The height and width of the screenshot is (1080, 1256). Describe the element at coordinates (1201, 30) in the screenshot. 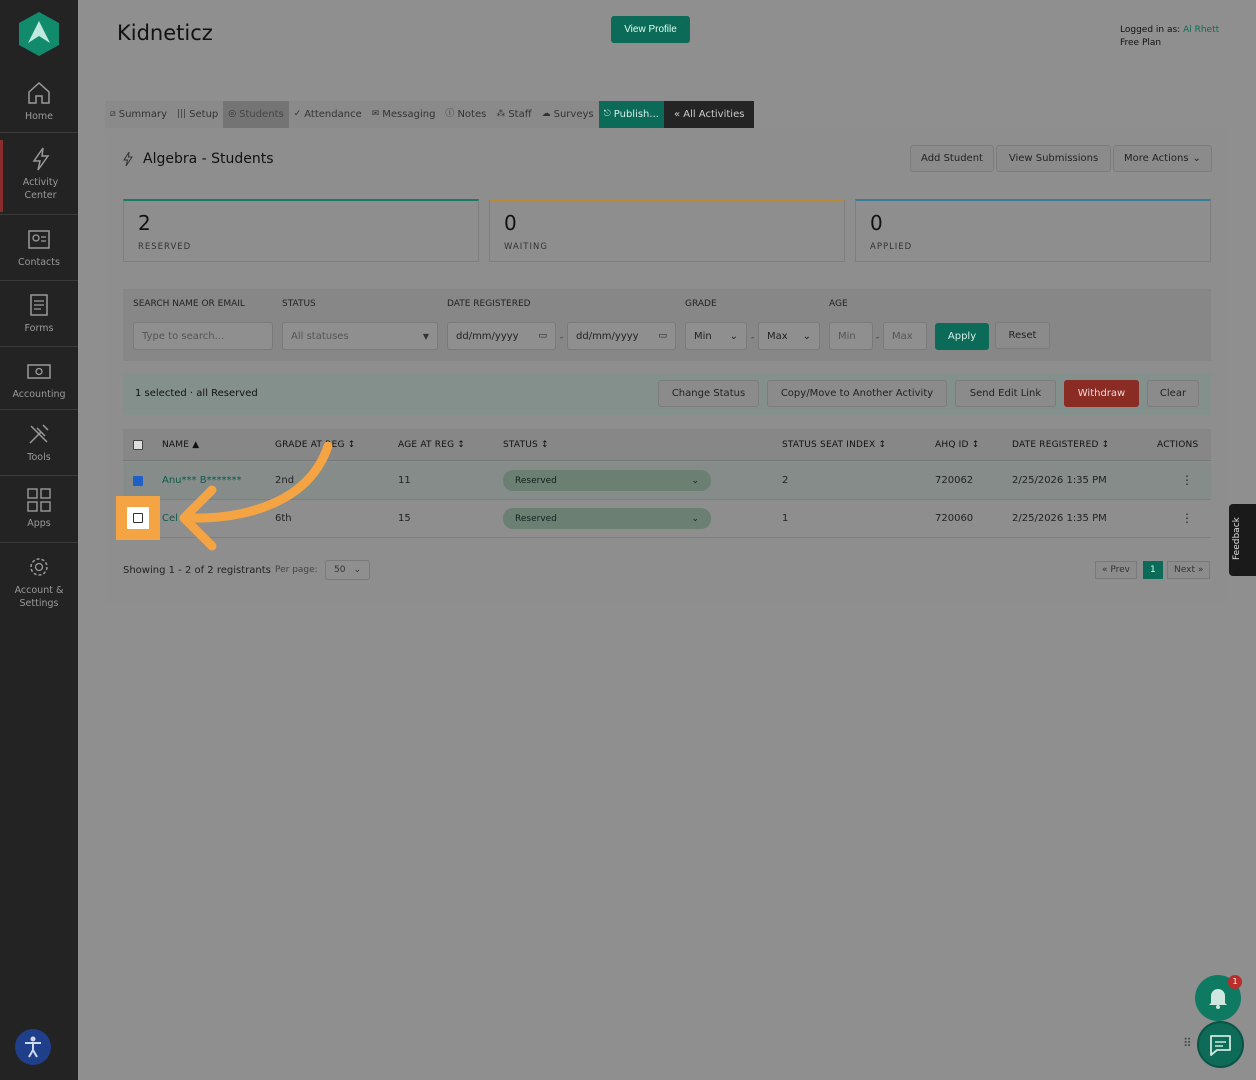

I see `user-link: Al Rhett` at that location.